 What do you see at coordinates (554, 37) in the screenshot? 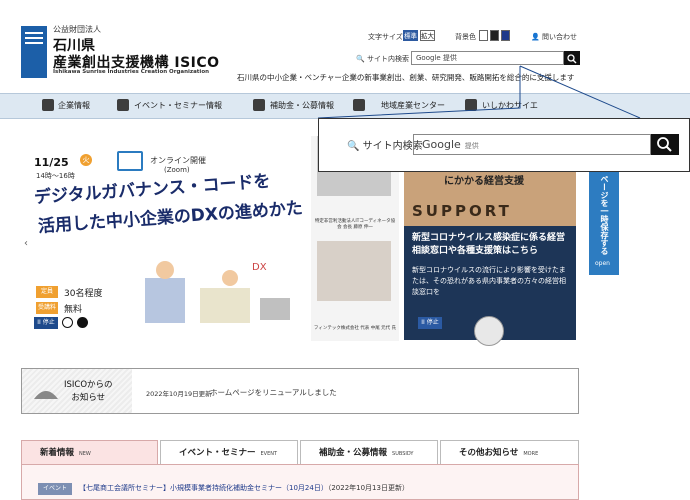
I see `contact-link: 👤 問い合わせ` at bounding box center [554, 37].